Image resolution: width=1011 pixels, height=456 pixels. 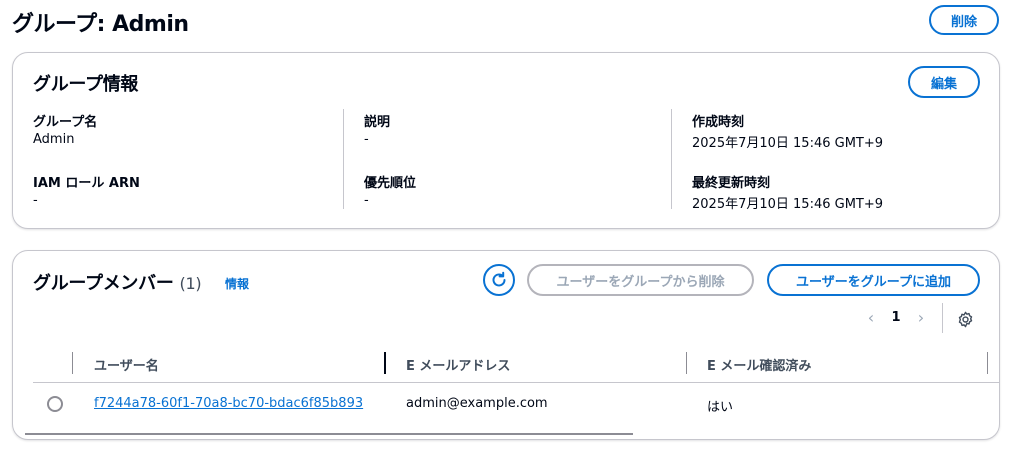 What do you see at coordinates (86, 183) in the screenshot?
I see `iam-role-arn-label: IAM ロール ARN` at bounding box center [86, 183].